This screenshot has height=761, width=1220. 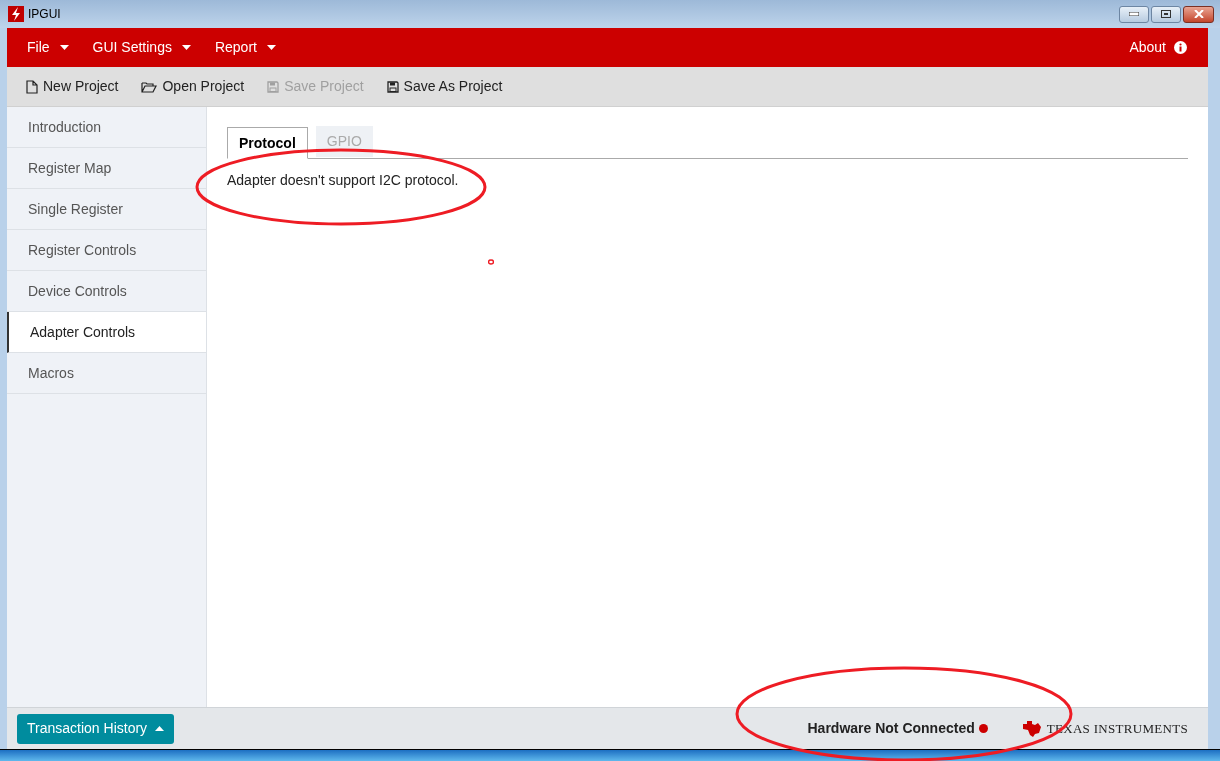 What do you see at coordinates (1158, 47) in the screenshot?
I see `about-button: About` at bounding box center [1158, 47].